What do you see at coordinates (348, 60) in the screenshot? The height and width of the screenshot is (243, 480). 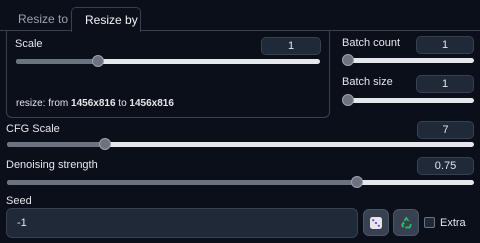 I see `batch-count-slider-thumb` at bounding box center [348, 60].